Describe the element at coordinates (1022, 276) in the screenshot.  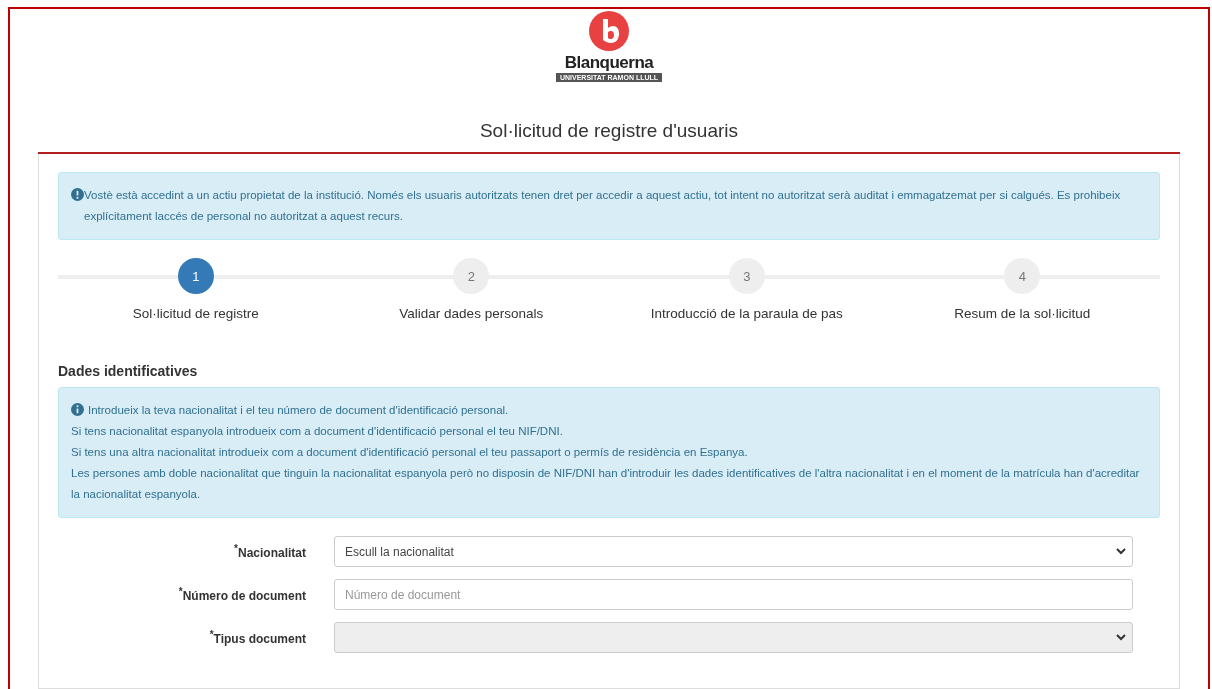
I see `step-number: 4` at that location.